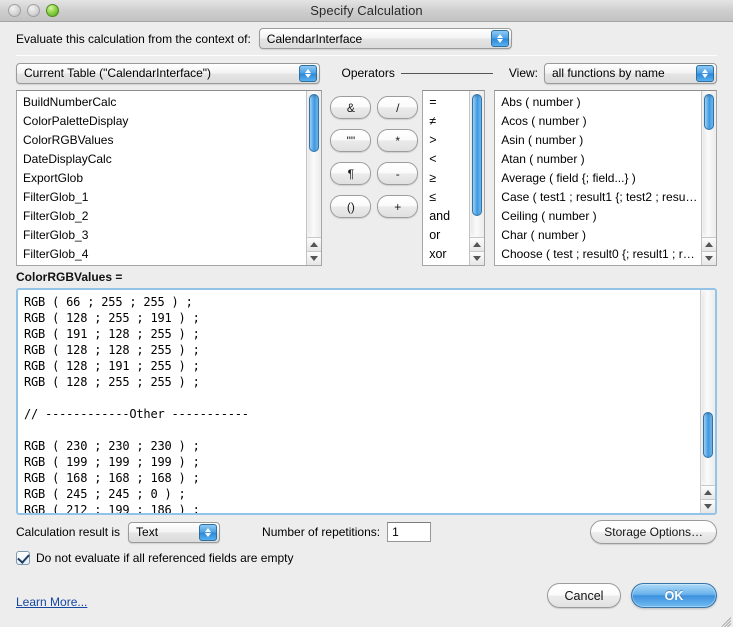  Describe the element at coordinates (584, 595) in the screenshot. I see `cancel-button: Cancel` at that location.